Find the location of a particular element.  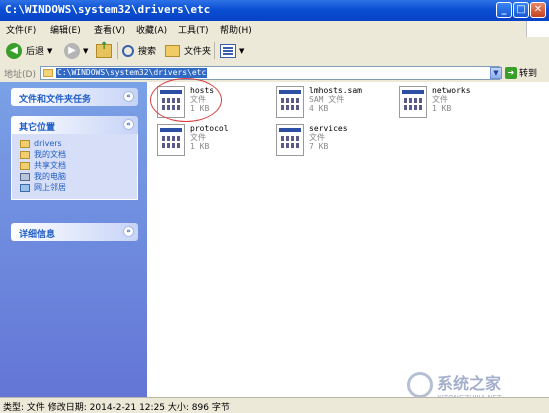

back-arrow-icon: ◀ is located at coordinates (14, 50).